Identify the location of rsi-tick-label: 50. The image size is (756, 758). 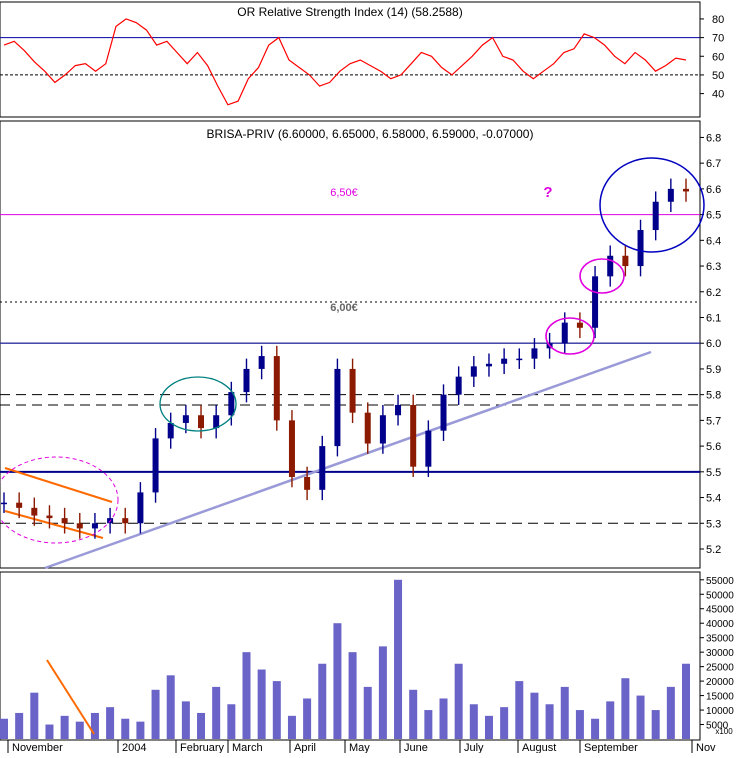
(718, 76).